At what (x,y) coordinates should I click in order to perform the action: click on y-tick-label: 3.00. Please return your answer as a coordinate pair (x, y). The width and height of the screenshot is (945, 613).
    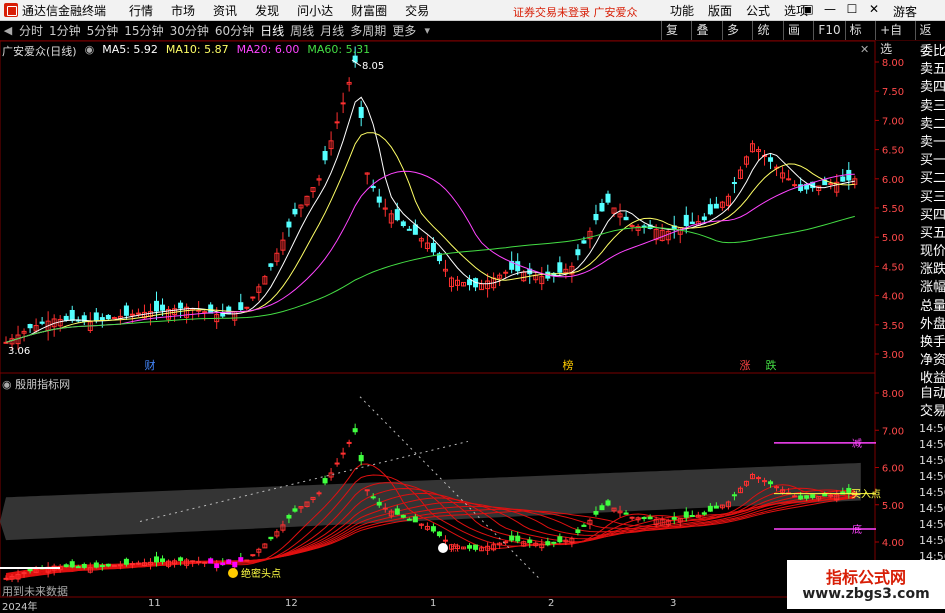
    Looking at the image, I should click on (893, 355).